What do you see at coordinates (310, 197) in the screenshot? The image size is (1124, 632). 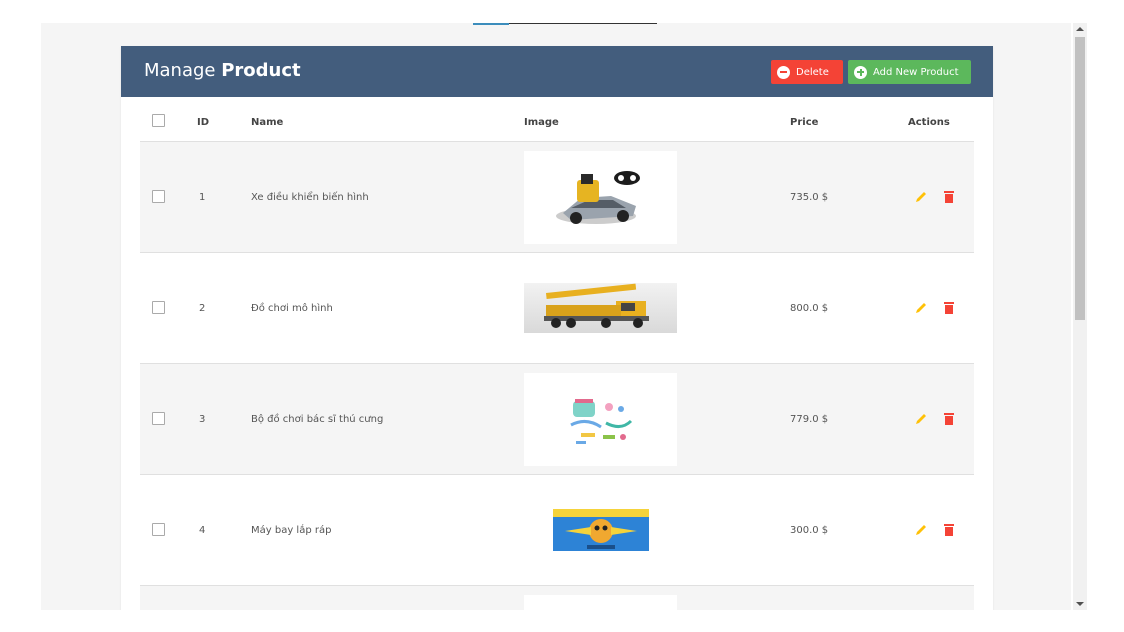 I see `row-name: Xe điều khiển biến hình` at bounding box center [310, 197].